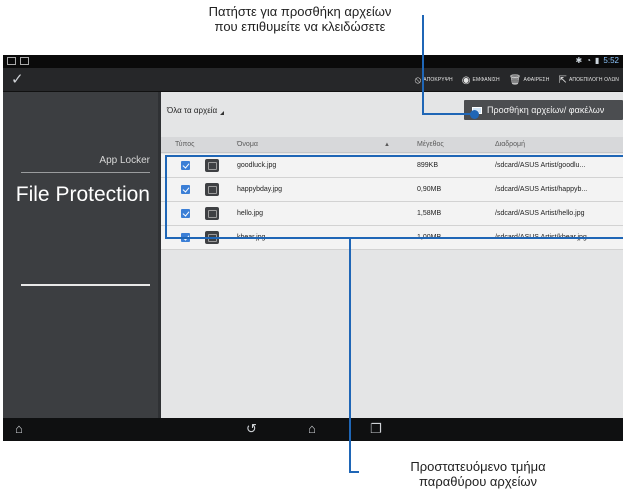 This screenshot has height=498, width=623. I want to click on action-show-button: ◉ ΕΜΦΑΝΙΣΗ, so click(481, 80).